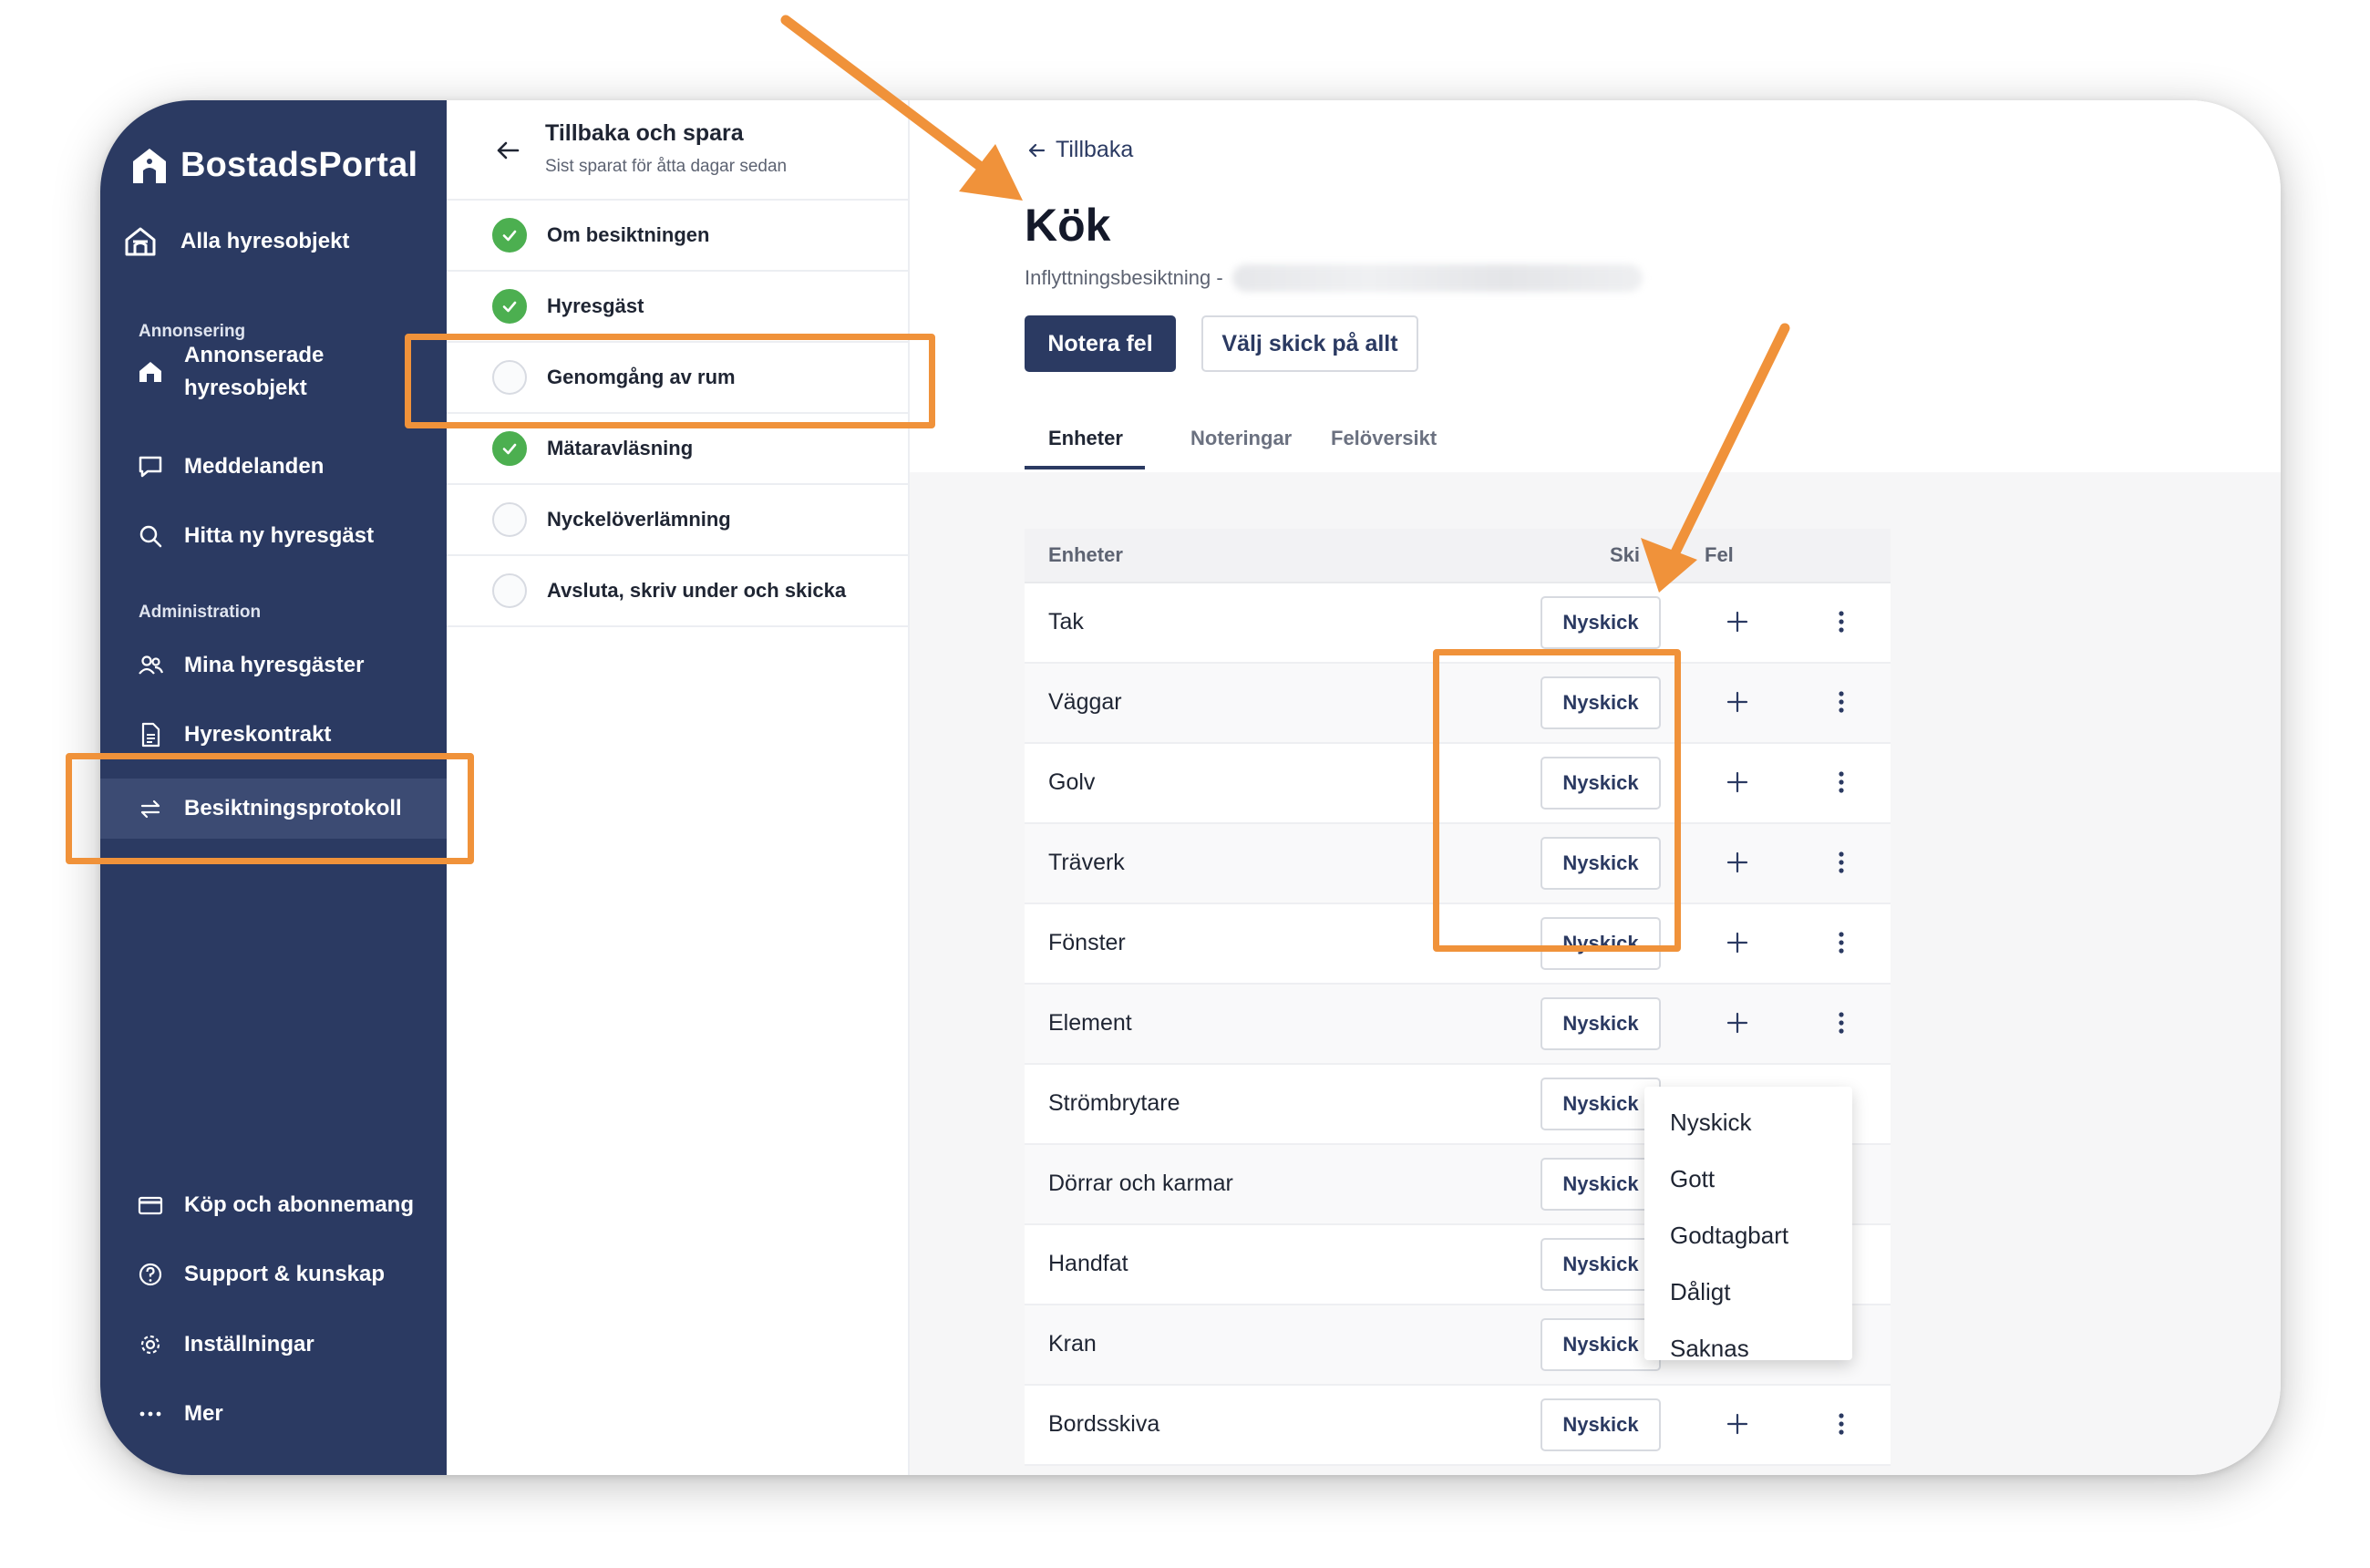  I want to click on last-saved-text: Sist sparat för åtta dagar sedan, so click(666, 166).